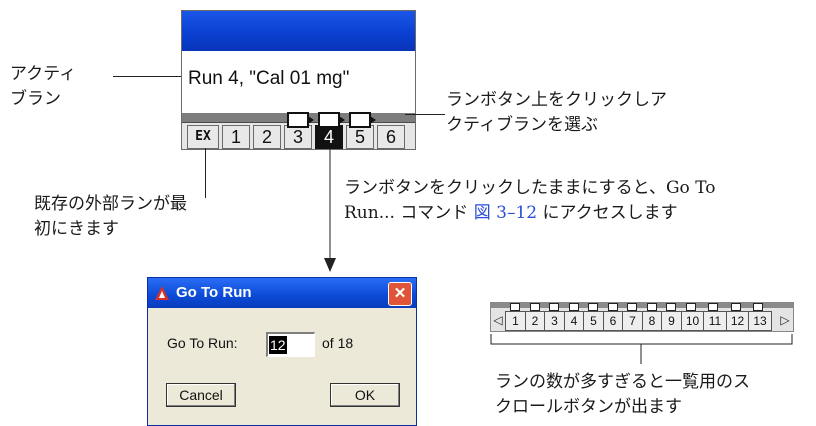 The width and height of the screenshot is (816, 426). I want to click on scroll-run-button-13: 13, so click(760, 317).